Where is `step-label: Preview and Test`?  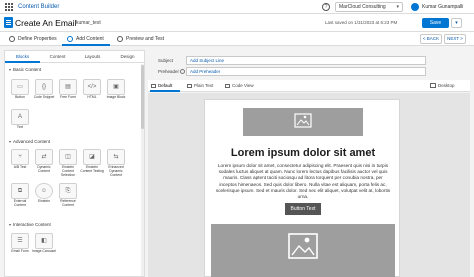
step-label: Preview and Test is located at coordinates (145, 39).